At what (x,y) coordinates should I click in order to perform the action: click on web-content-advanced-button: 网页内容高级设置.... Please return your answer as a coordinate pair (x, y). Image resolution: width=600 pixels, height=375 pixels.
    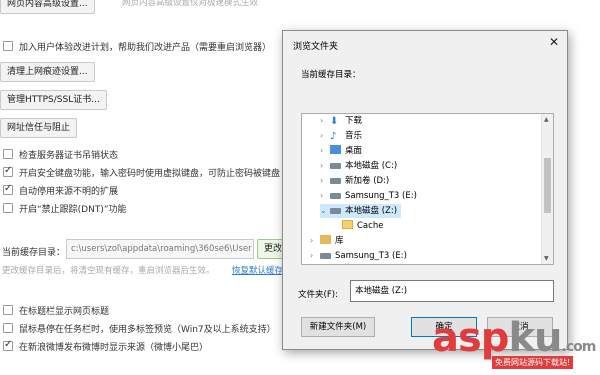
    Looking at the image, I should click on (47, 7).